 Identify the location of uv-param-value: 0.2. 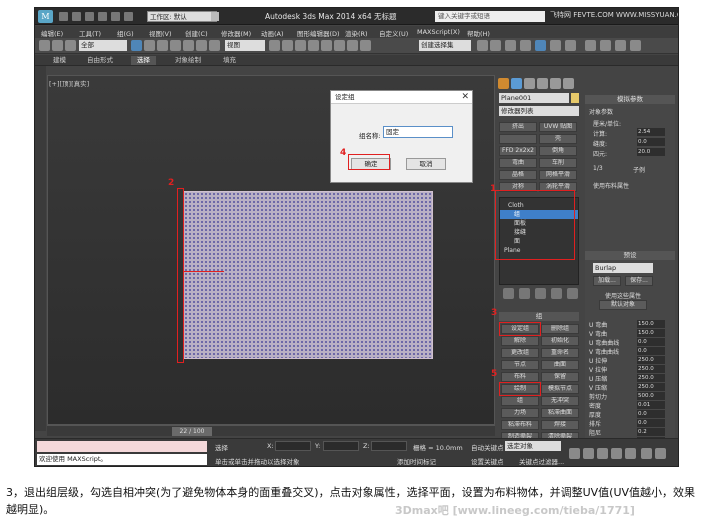
(651, 432).